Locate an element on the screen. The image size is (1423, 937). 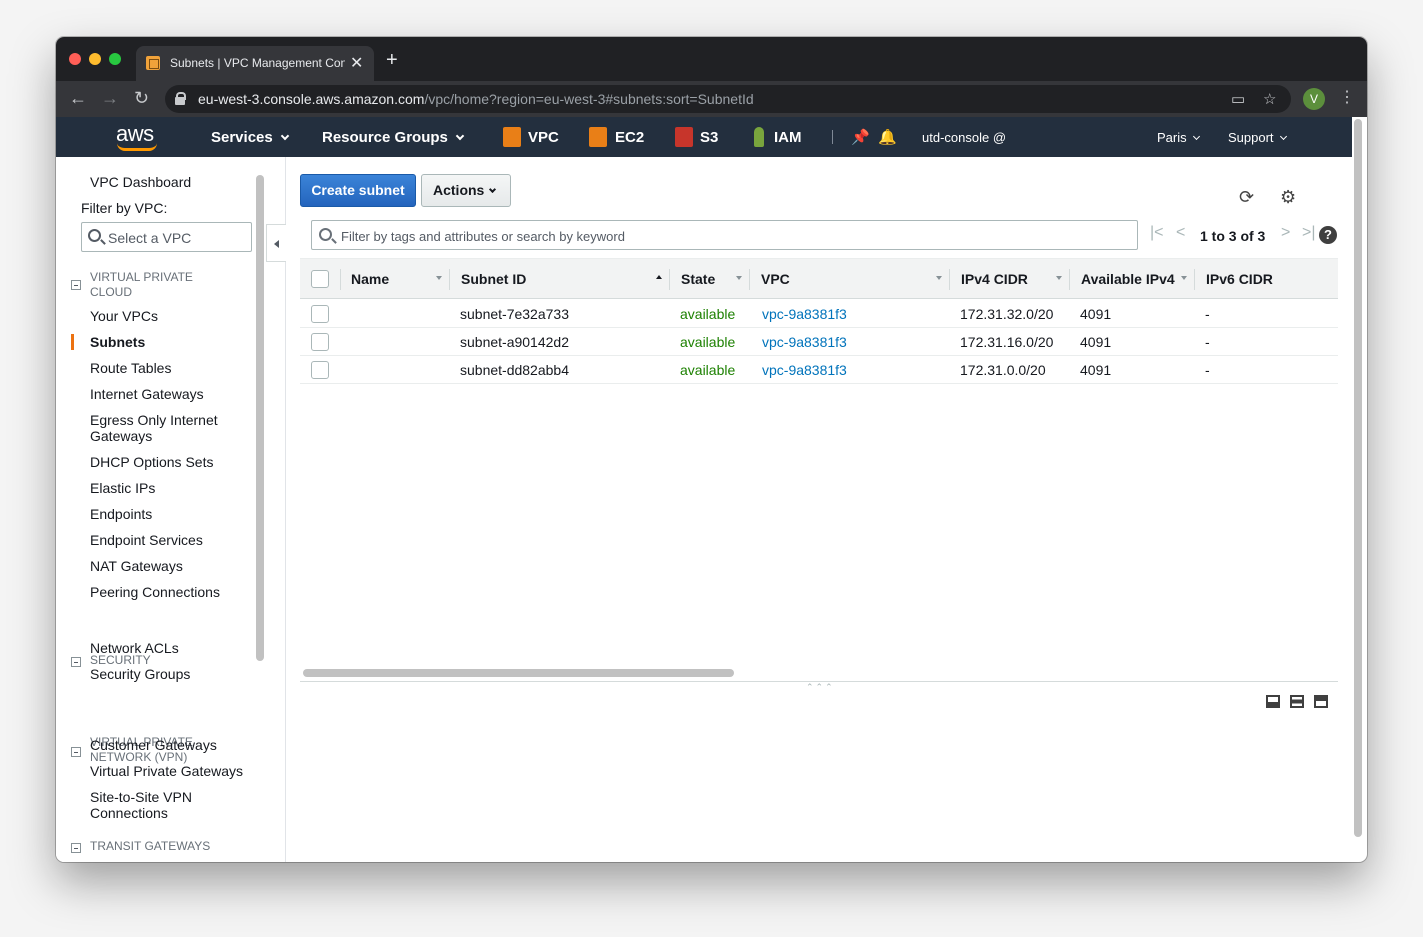
sidebar-item-endpoints: Endpoints is located at coordinates (121, 514).